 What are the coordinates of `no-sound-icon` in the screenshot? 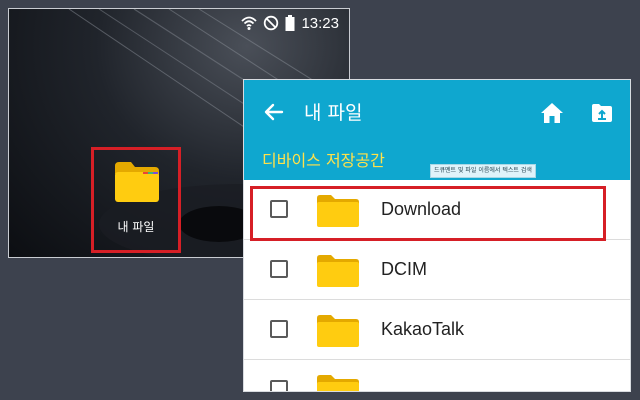 It's located at (271, 23).